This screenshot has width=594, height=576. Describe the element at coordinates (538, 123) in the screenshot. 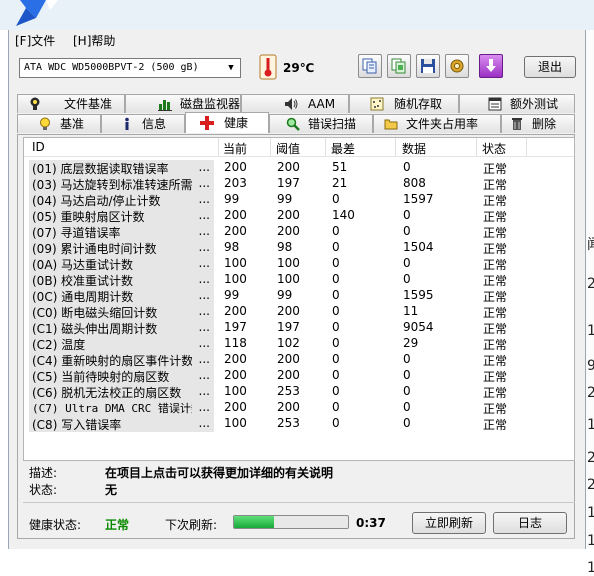

I see `tab-erase: 删除` at that location.